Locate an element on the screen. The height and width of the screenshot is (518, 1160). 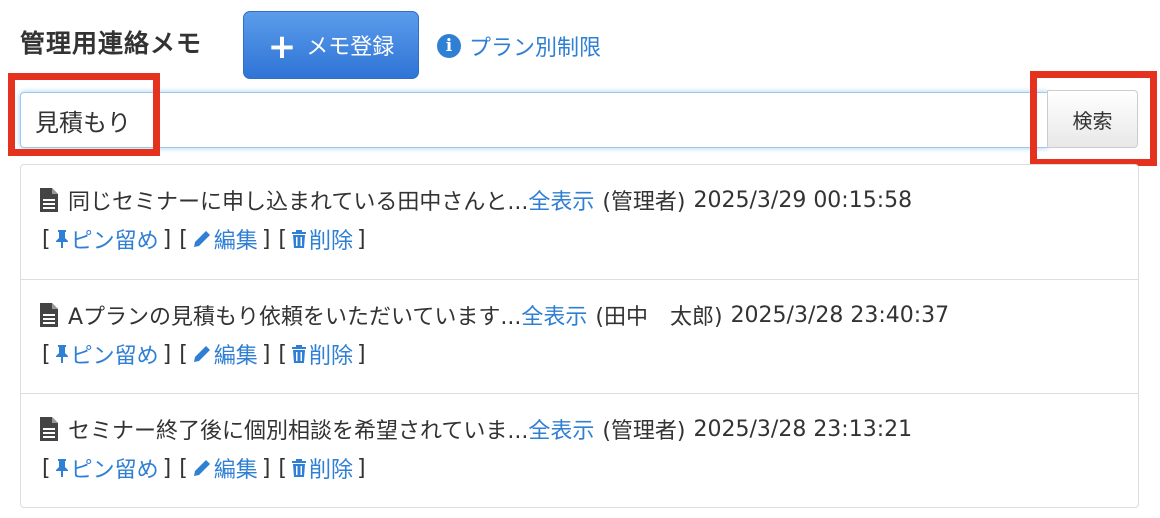
search-bar: 検索 is located at coordinates (580, 121).